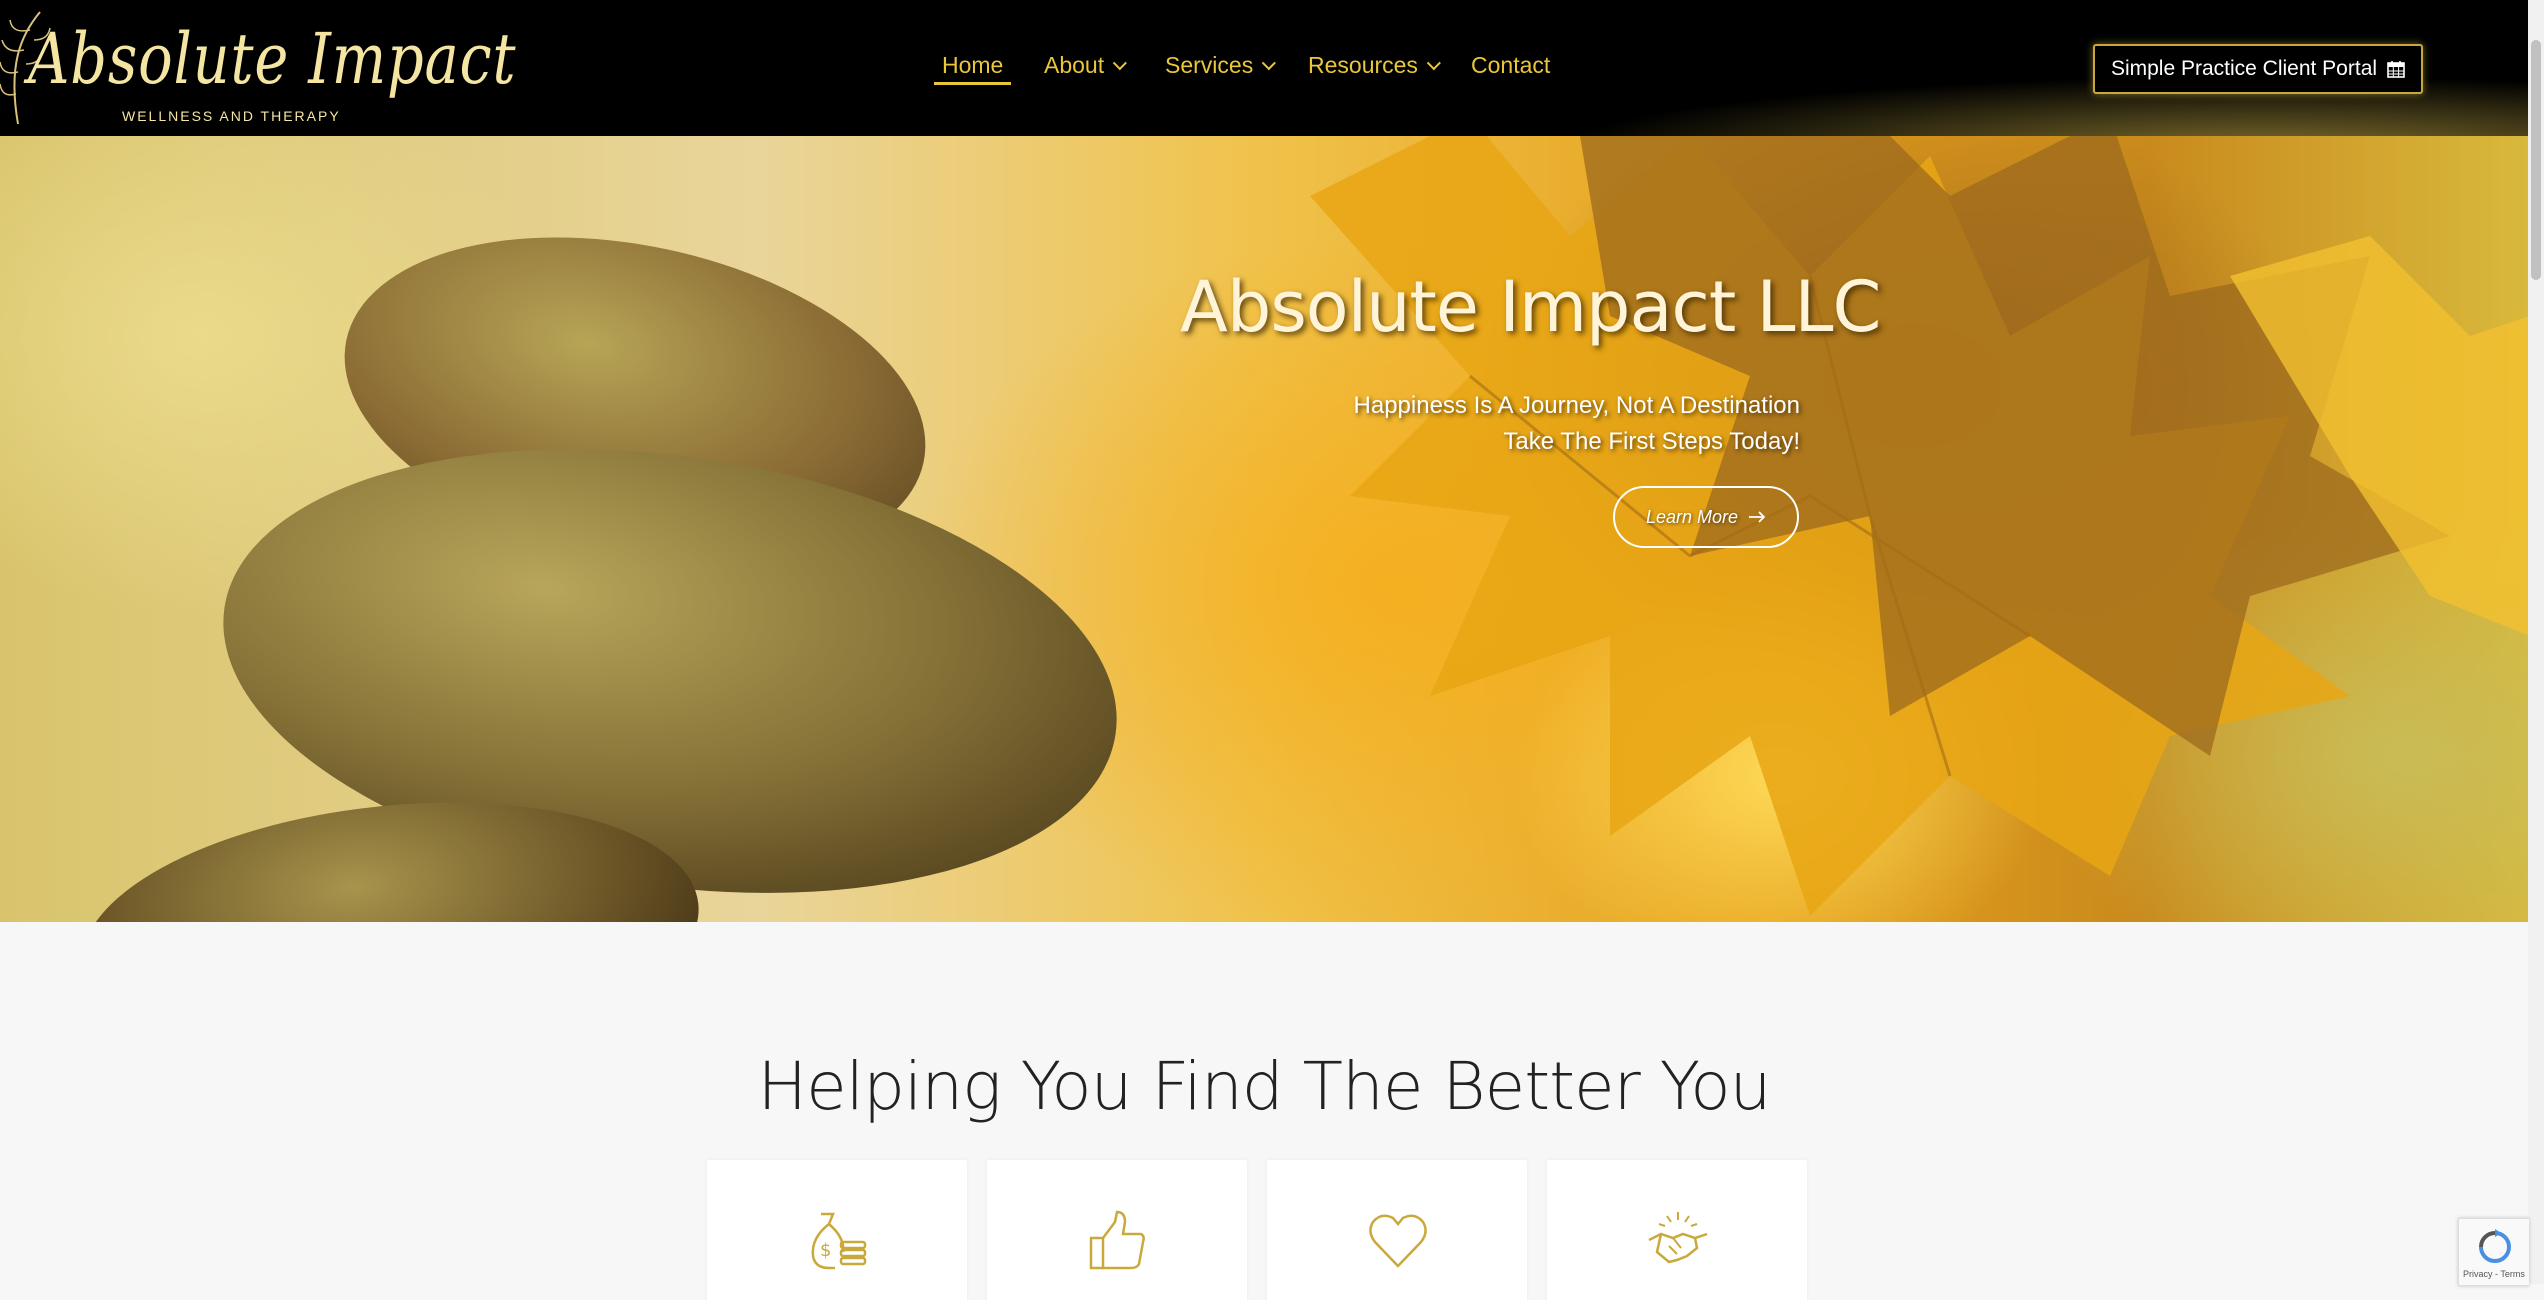 The height and width of the screenshot is (1300, 2544). I want to click on logo-subtitle: WELLNESS AND THERAPY, so click(231, 116).